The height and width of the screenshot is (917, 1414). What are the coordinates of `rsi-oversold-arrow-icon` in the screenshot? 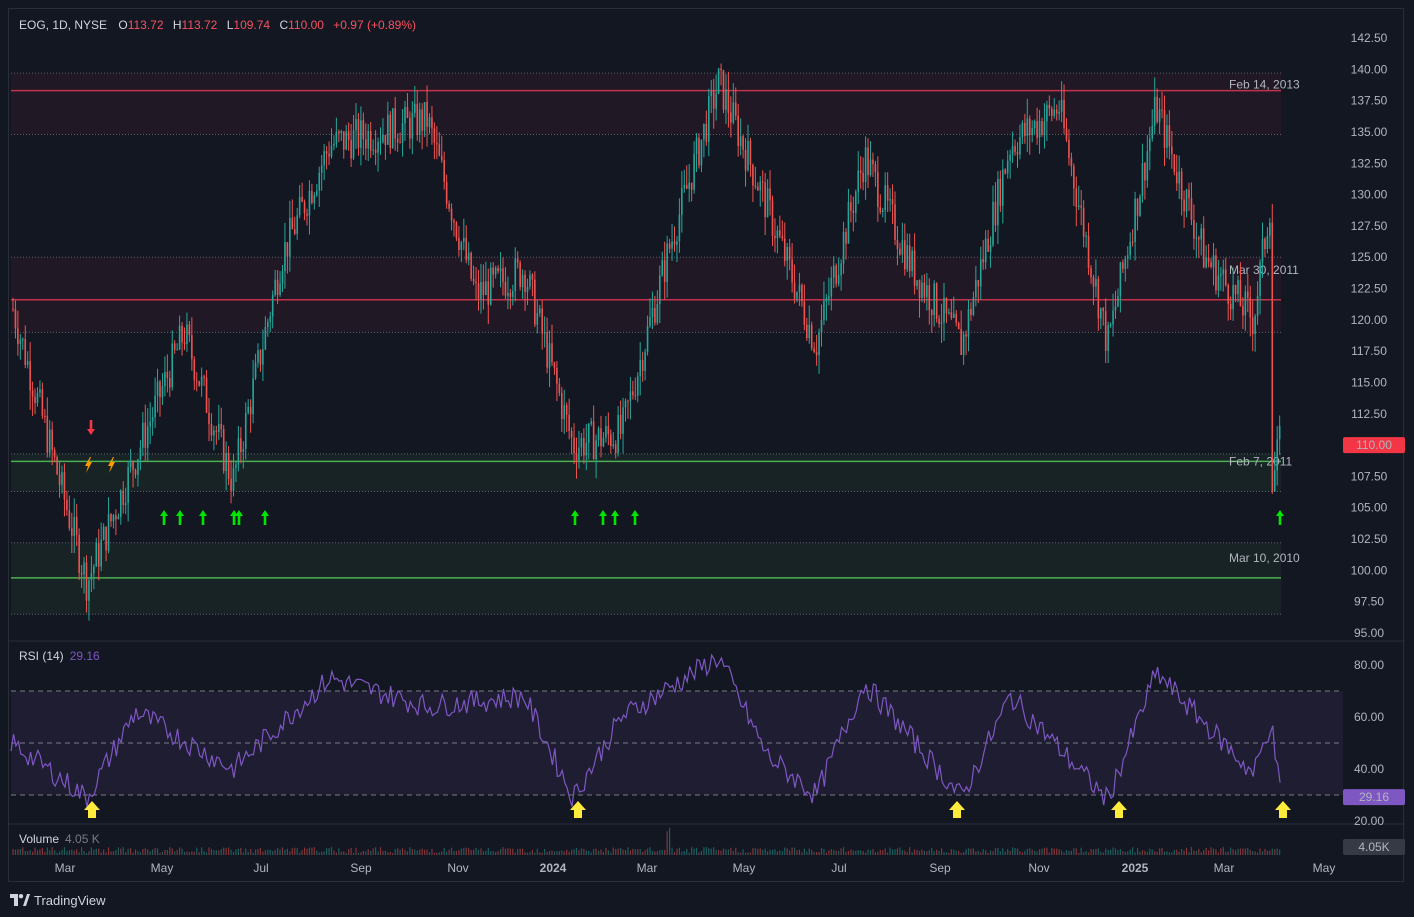 It's located at (1283, 809).